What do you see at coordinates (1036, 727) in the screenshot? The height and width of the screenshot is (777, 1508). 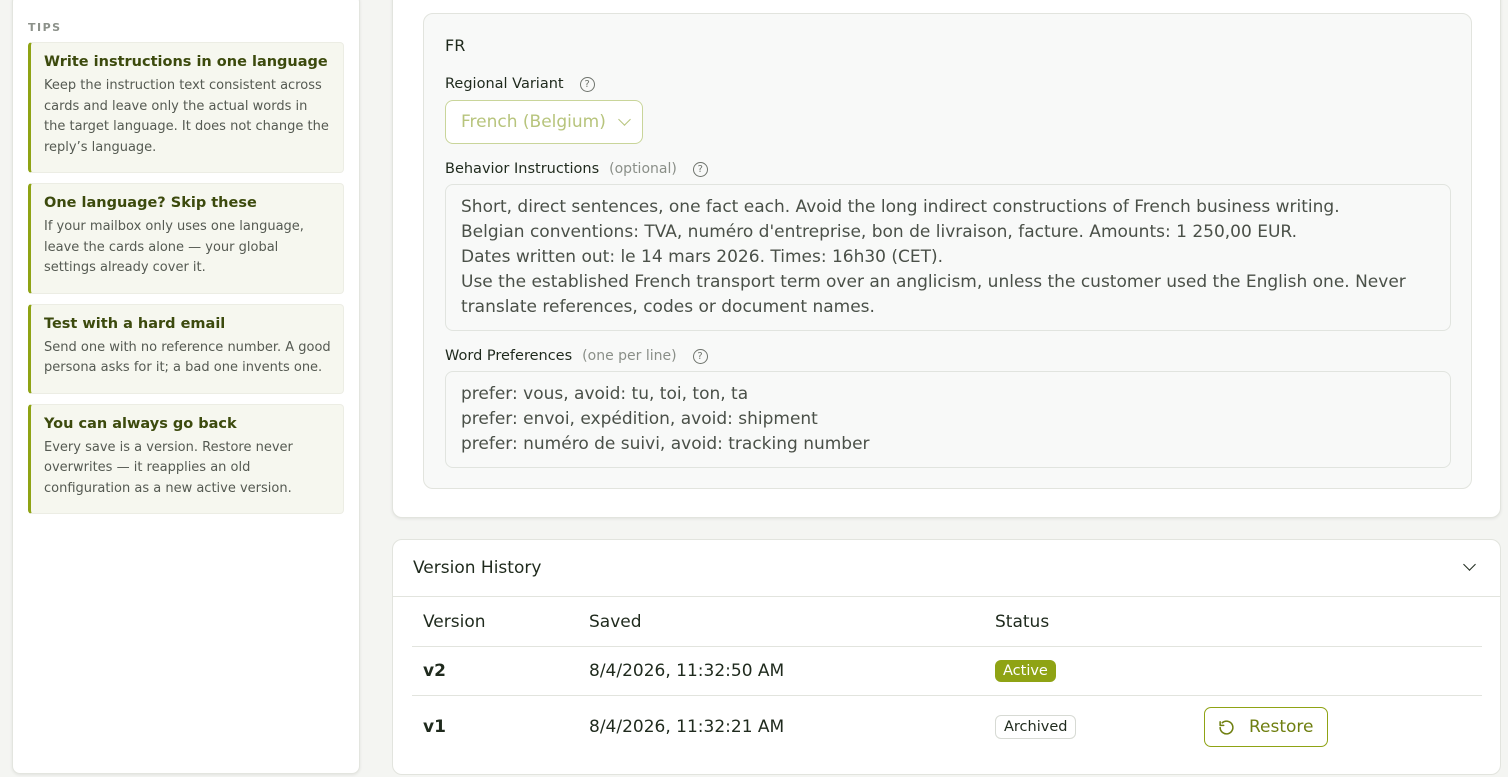 I see `status-badge: Archived` at bounding box center [1036, 727].